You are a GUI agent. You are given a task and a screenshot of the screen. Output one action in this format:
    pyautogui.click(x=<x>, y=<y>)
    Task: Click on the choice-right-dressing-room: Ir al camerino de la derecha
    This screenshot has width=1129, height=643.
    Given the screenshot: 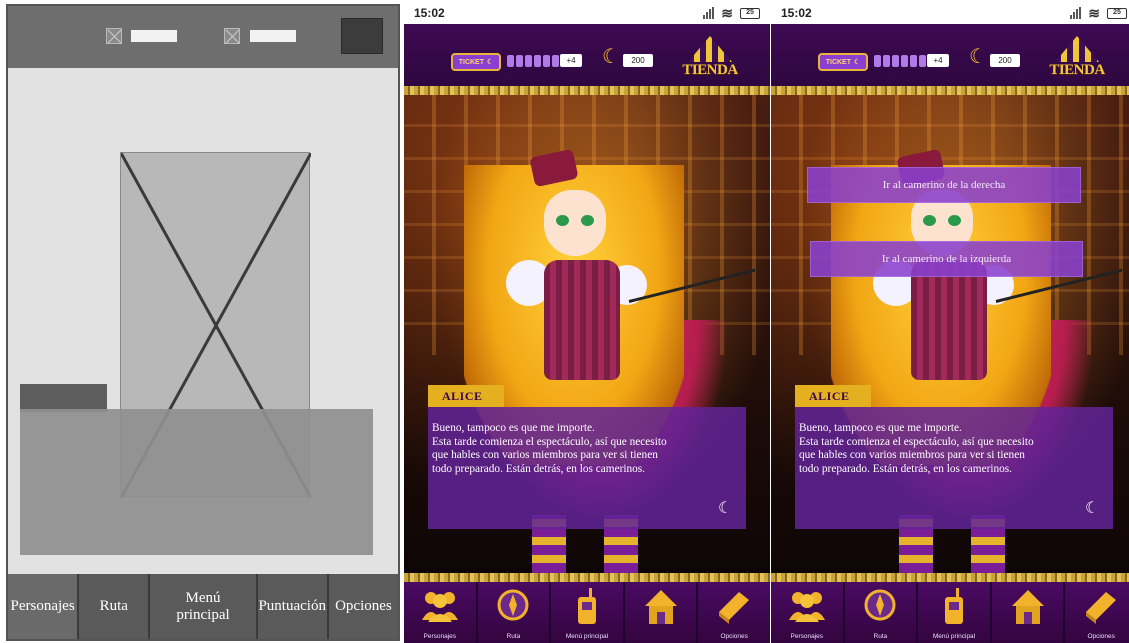 What is the action you would take?
    pyautogui.click(x=944, y=185)
    